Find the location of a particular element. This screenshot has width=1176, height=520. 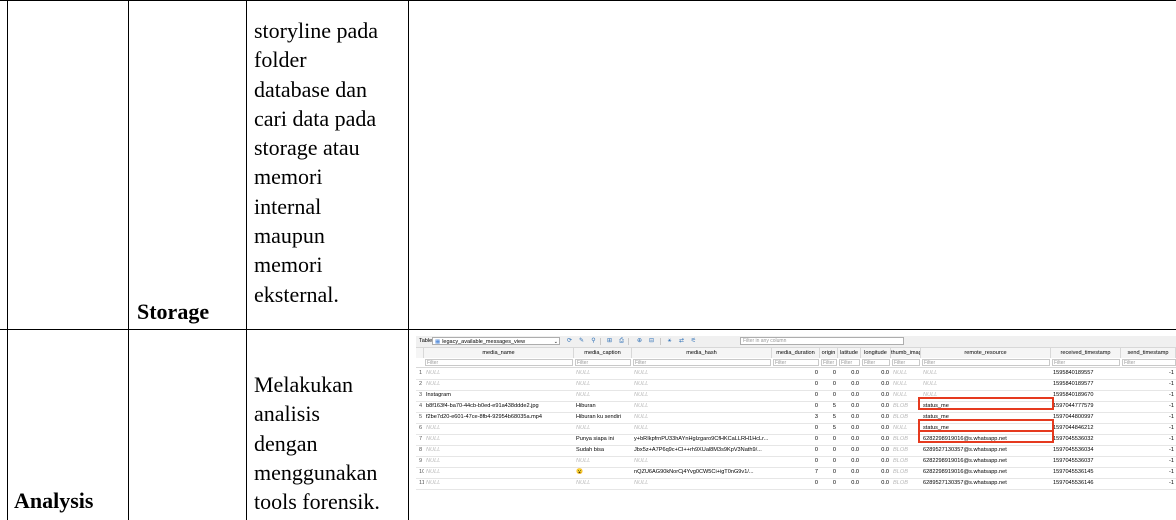

column-header: remote_resource is located at coordinates (986, 353).